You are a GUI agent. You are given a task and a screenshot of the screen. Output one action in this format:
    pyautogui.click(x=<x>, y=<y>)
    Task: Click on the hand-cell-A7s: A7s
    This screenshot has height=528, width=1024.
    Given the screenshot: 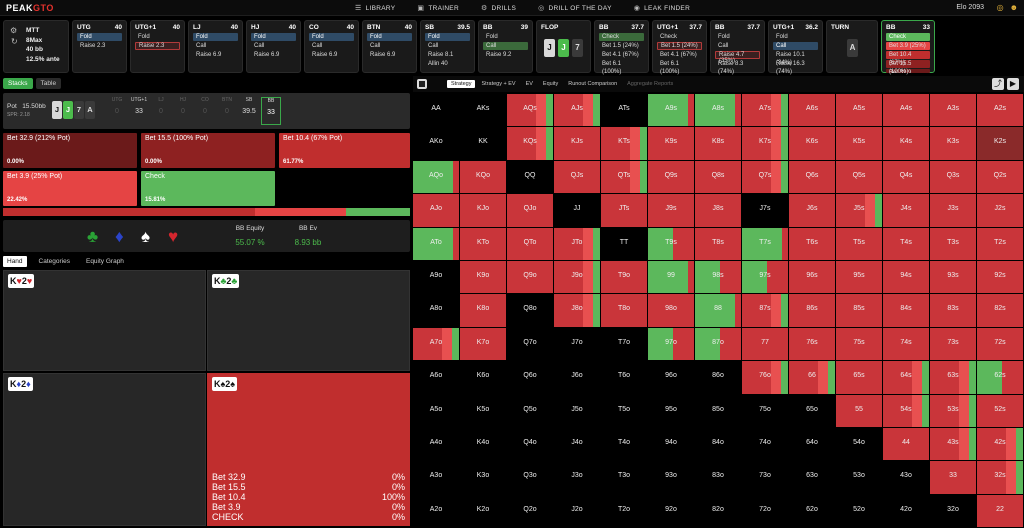 What is the action you would take?
    pyautogui.click(x=765, y=110)
    